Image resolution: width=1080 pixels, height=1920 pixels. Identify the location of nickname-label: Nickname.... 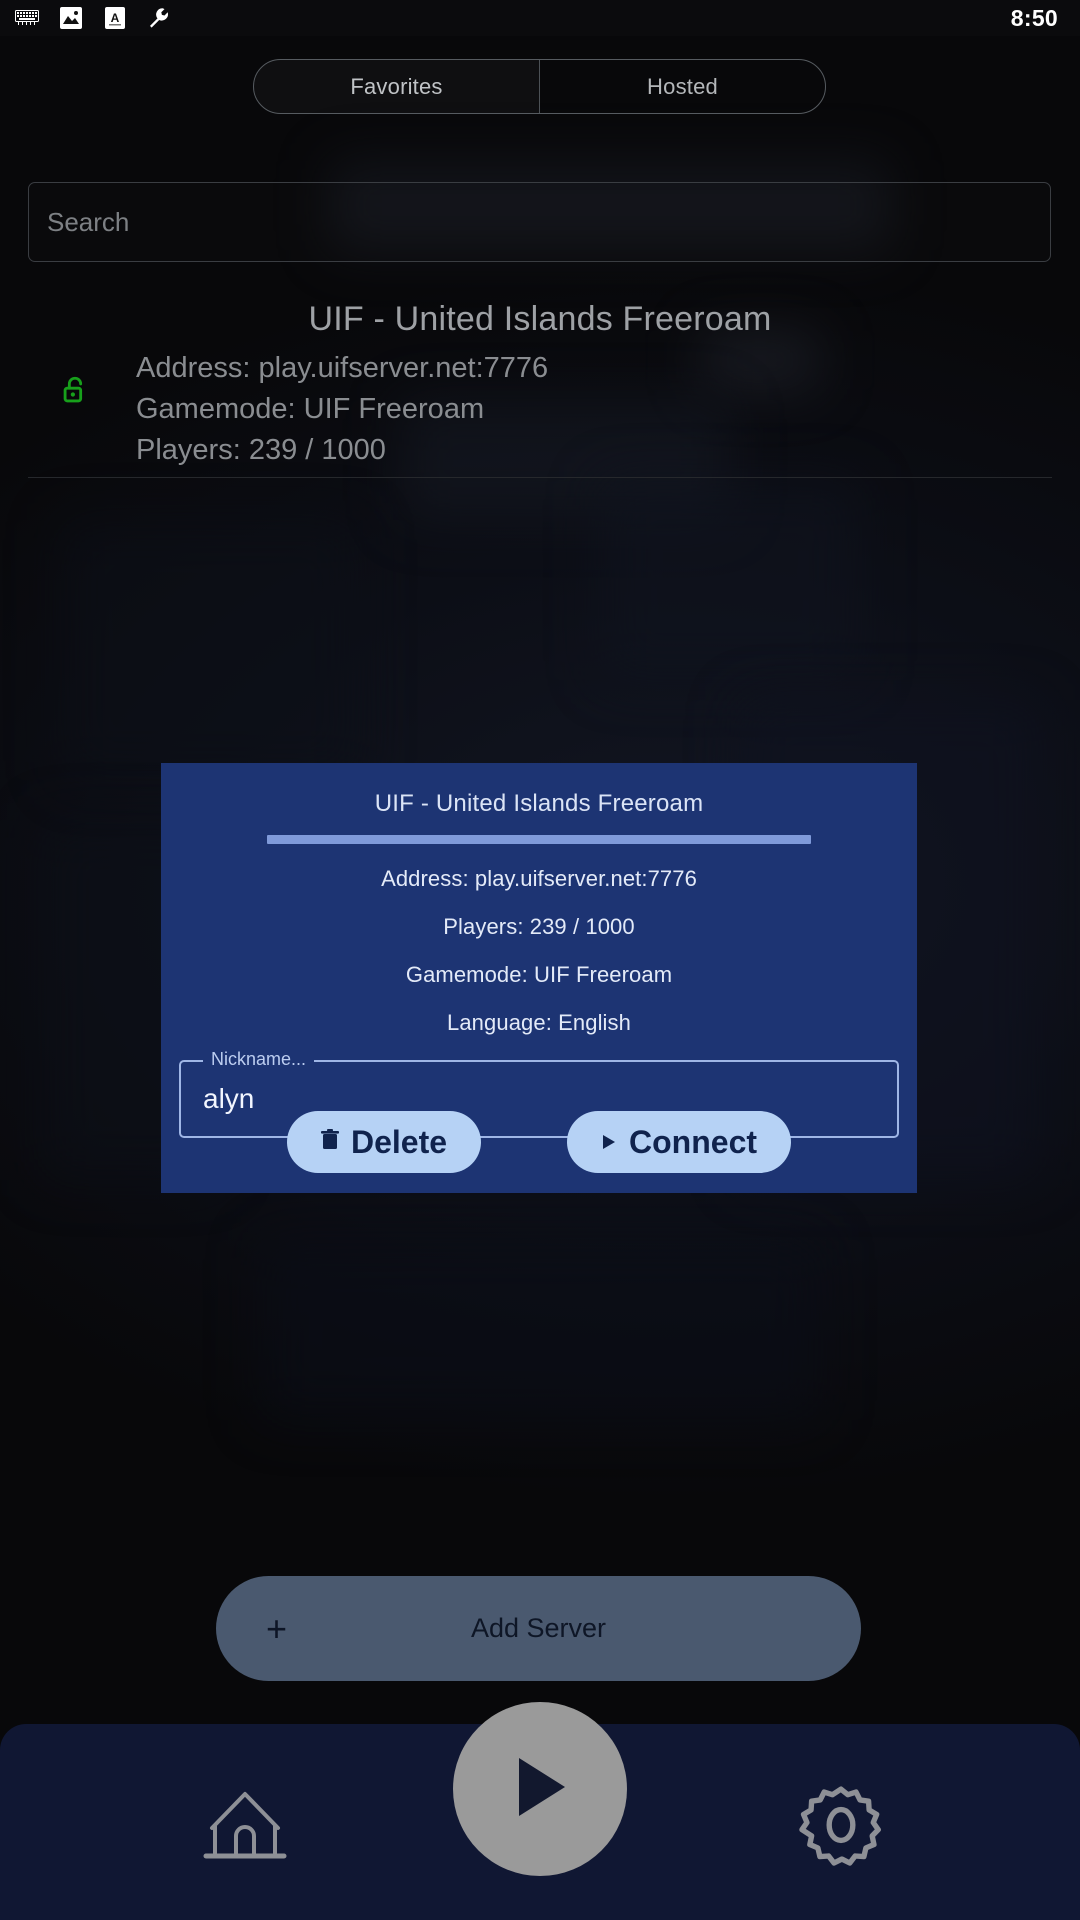
(259, 1059).